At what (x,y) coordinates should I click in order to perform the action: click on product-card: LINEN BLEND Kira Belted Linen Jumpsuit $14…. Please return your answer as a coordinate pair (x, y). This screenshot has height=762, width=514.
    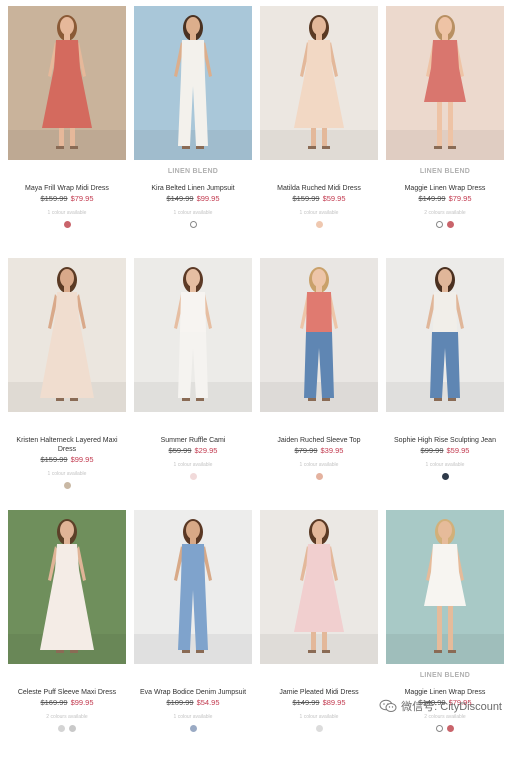
    Looking at the image, I should click on (193, 132).